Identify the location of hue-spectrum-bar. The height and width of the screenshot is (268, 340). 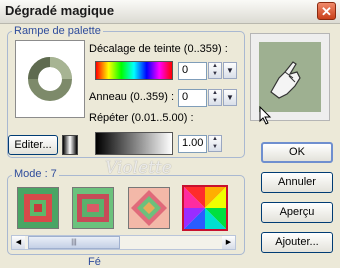
(134, 70).